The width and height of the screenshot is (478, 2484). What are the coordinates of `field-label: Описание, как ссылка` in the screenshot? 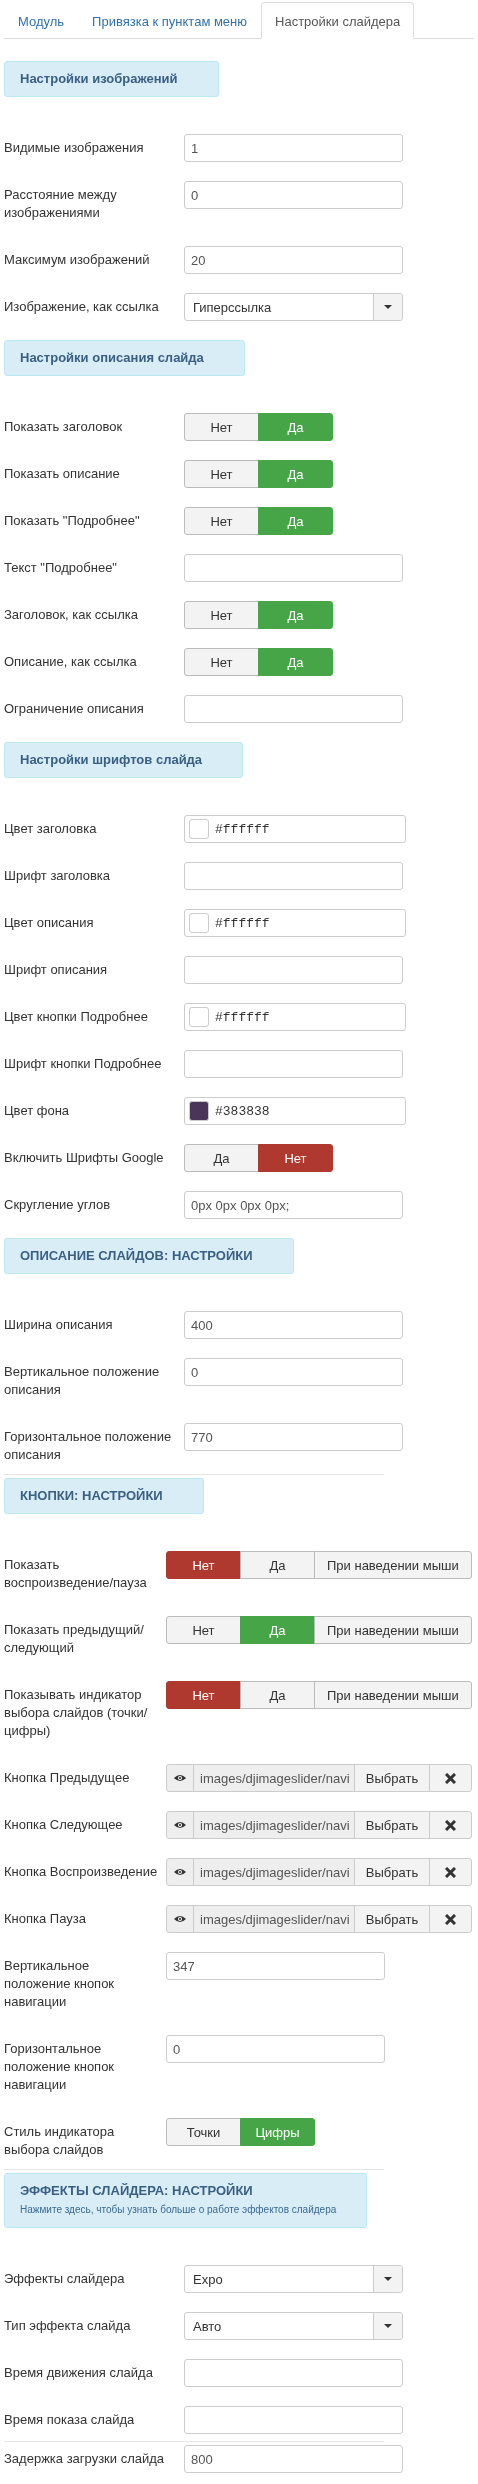 It's located at (71, 662).